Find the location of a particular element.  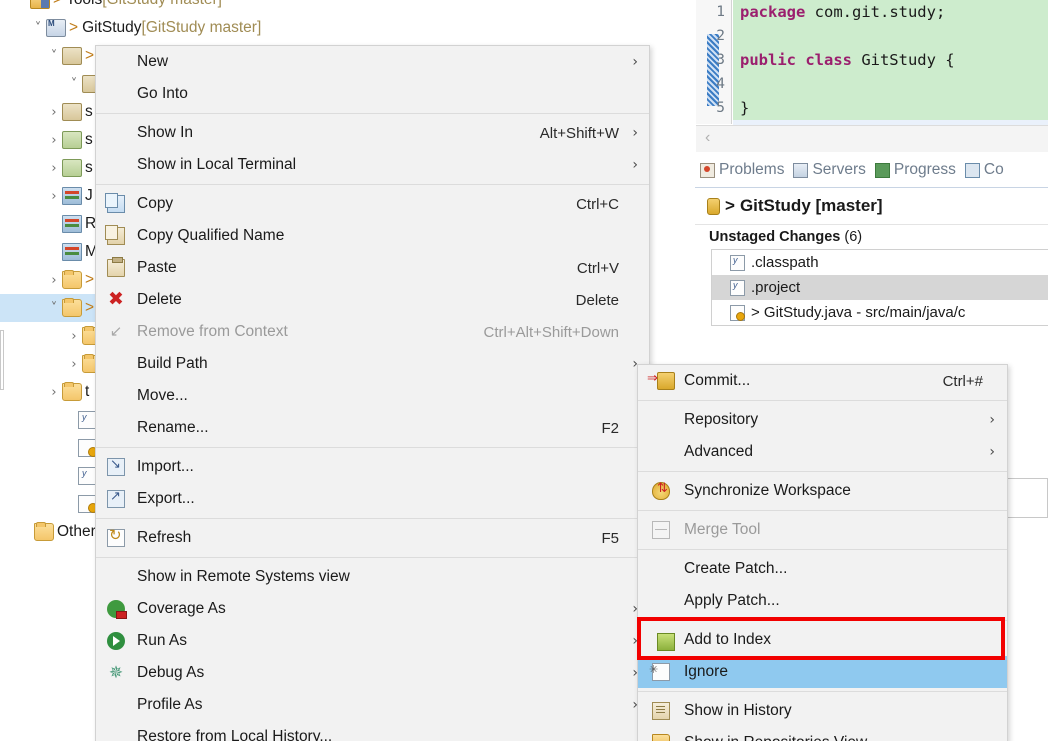

tab-co: Co is located at coordinates (984, 170).